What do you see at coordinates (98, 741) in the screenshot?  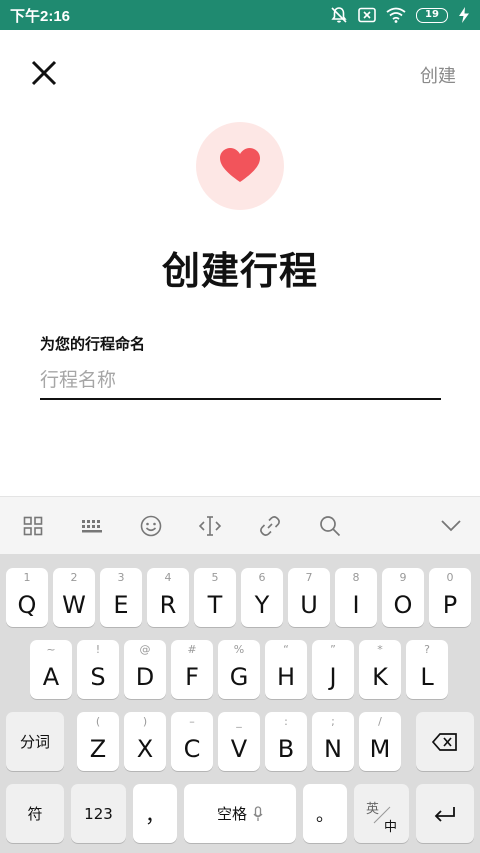 I see `key-z: (Z` at bounding box center [98, 741].